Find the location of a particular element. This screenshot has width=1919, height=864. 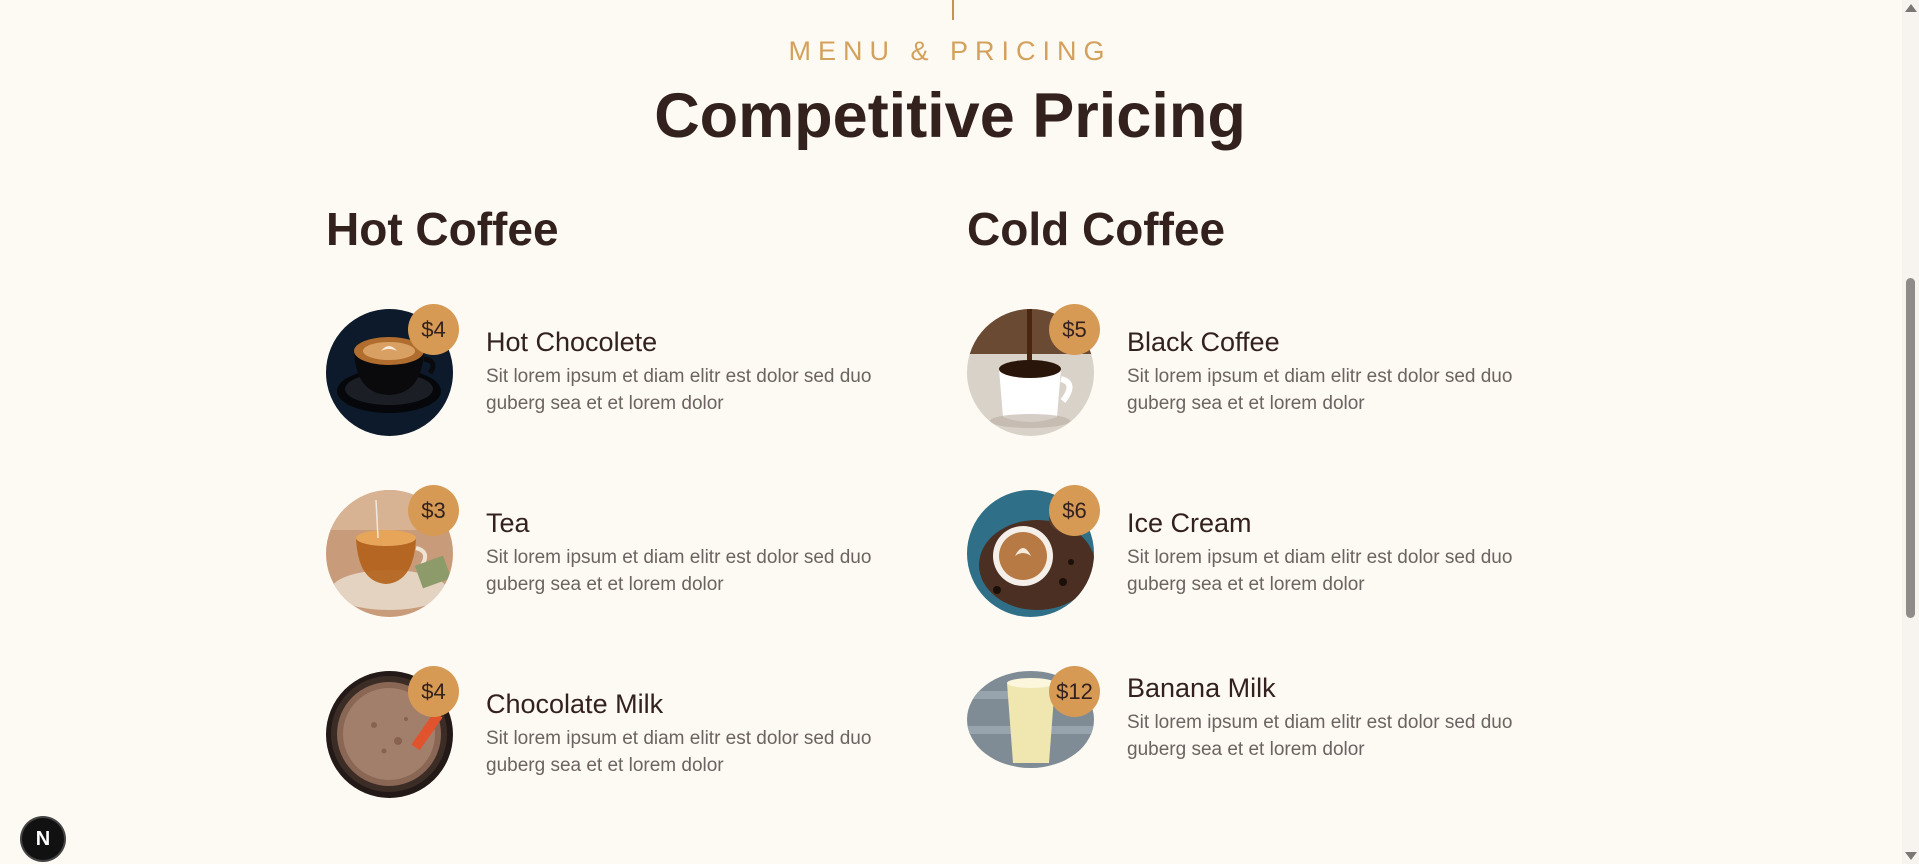

item-name: Ice Cream is located at coordinates (1189, 523).